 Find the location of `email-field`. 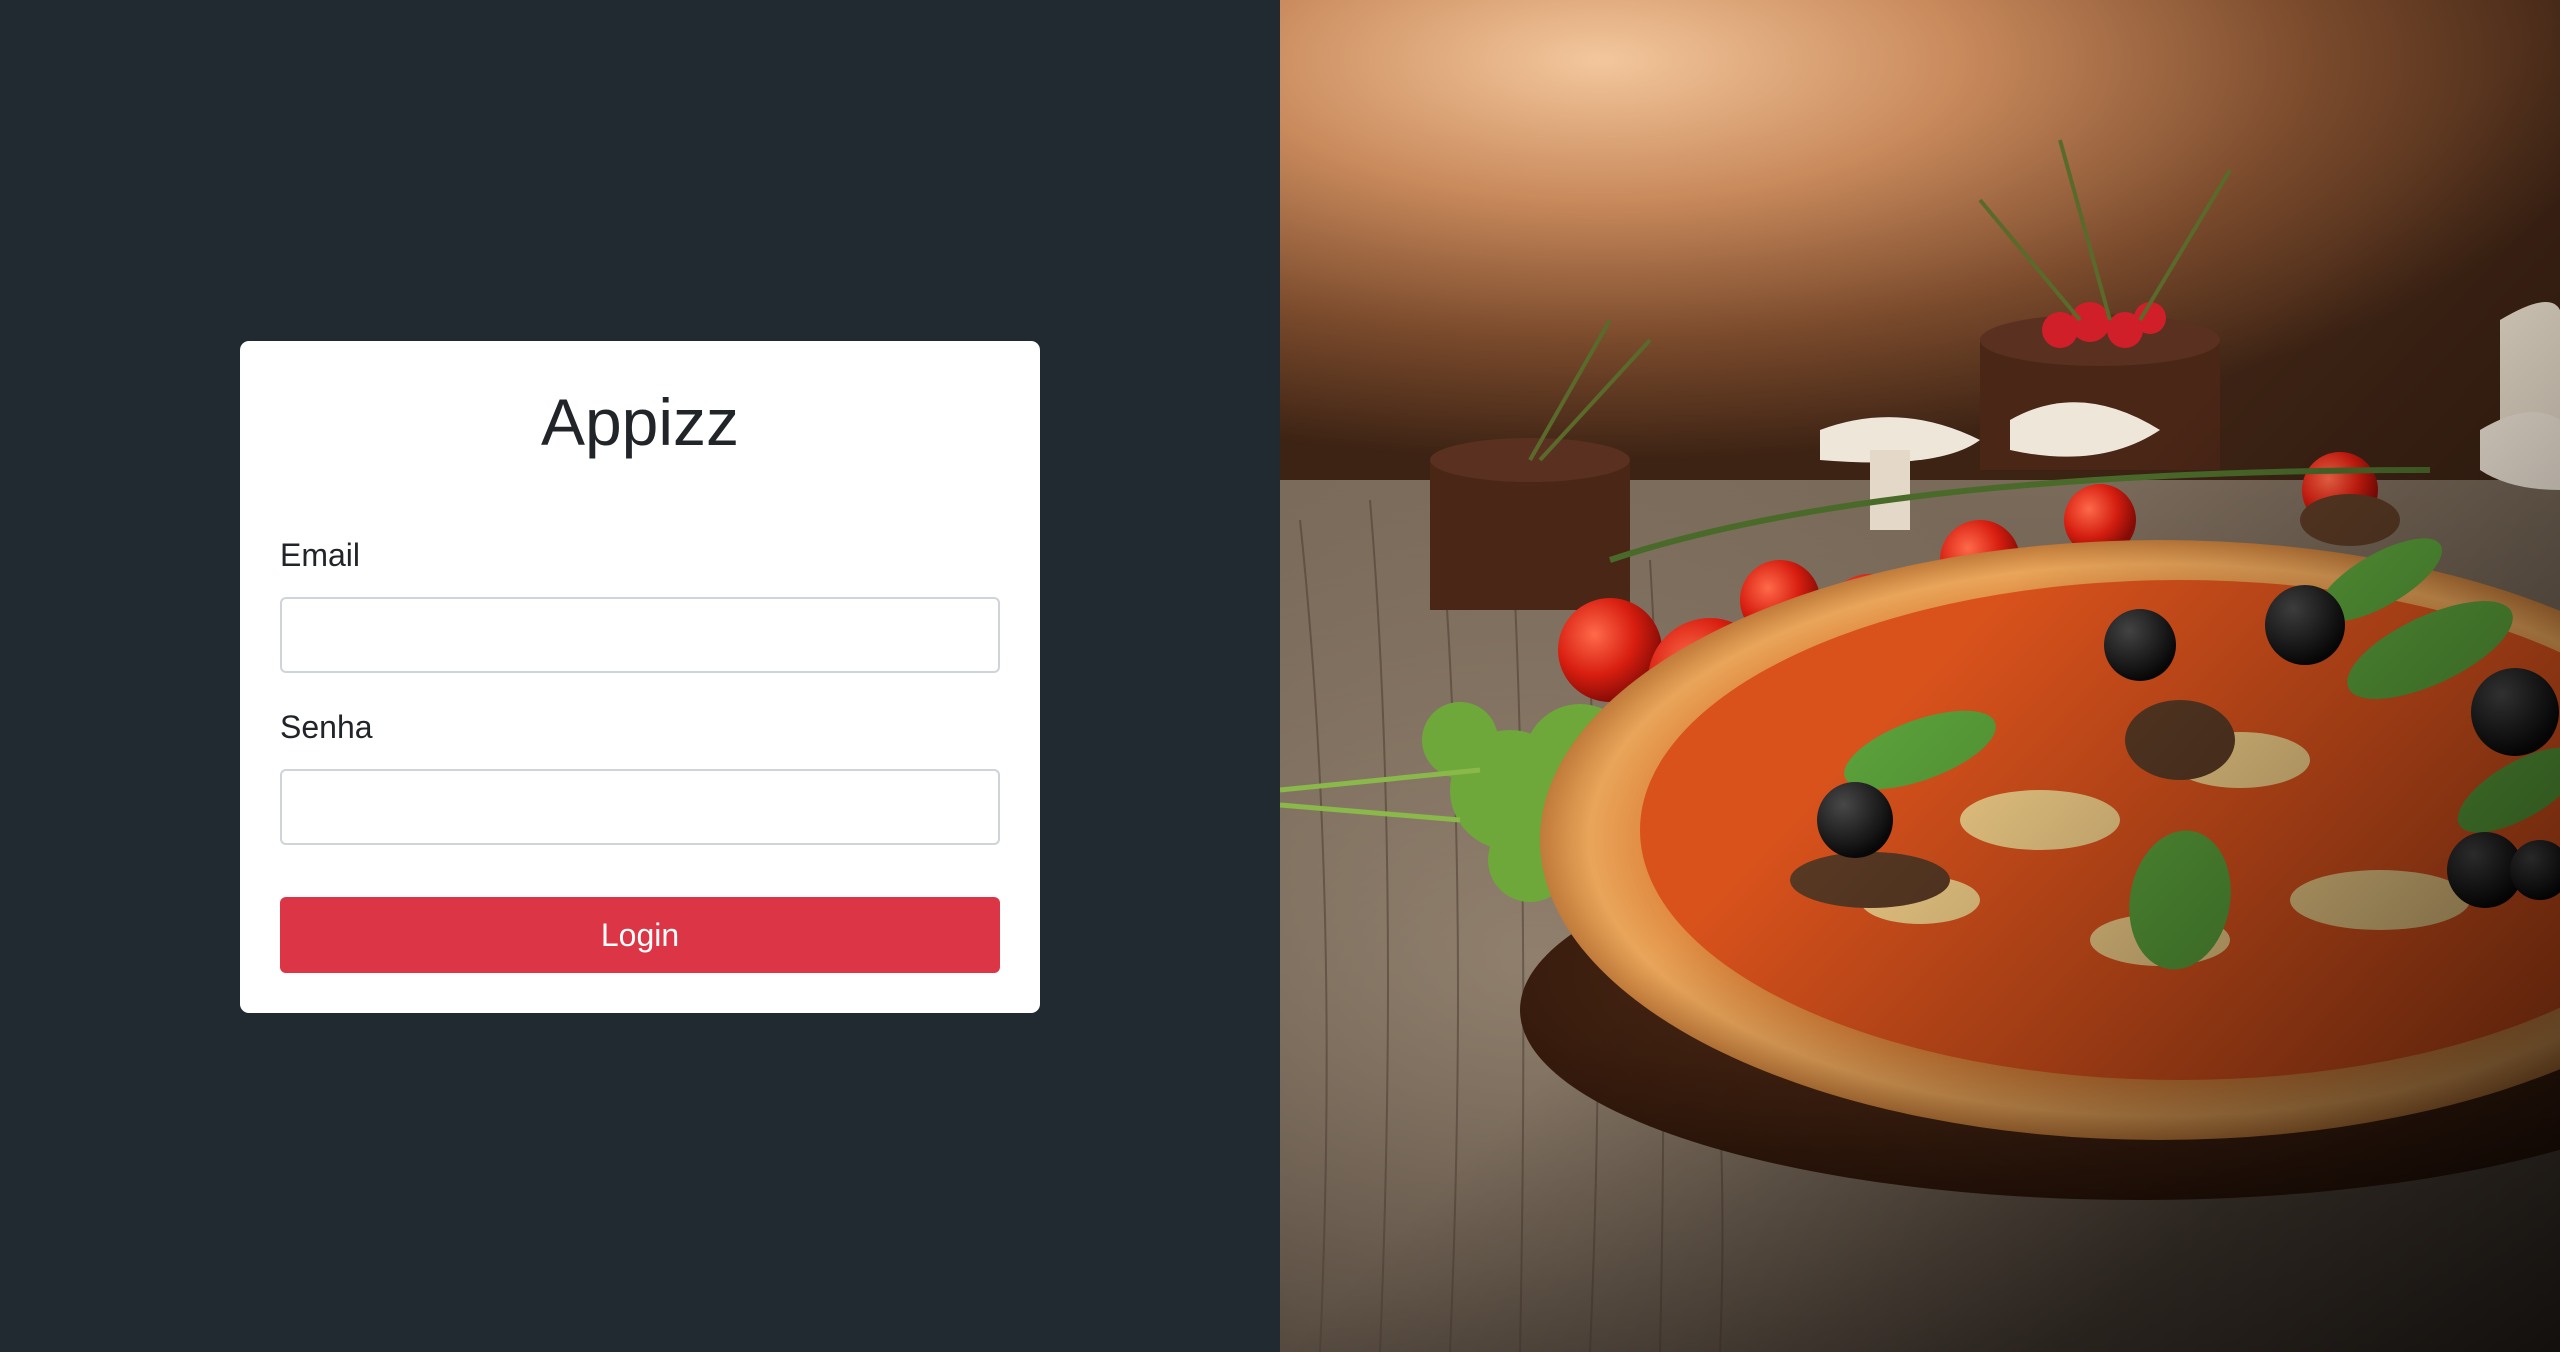

email-field is located at coordinates (640, 635).